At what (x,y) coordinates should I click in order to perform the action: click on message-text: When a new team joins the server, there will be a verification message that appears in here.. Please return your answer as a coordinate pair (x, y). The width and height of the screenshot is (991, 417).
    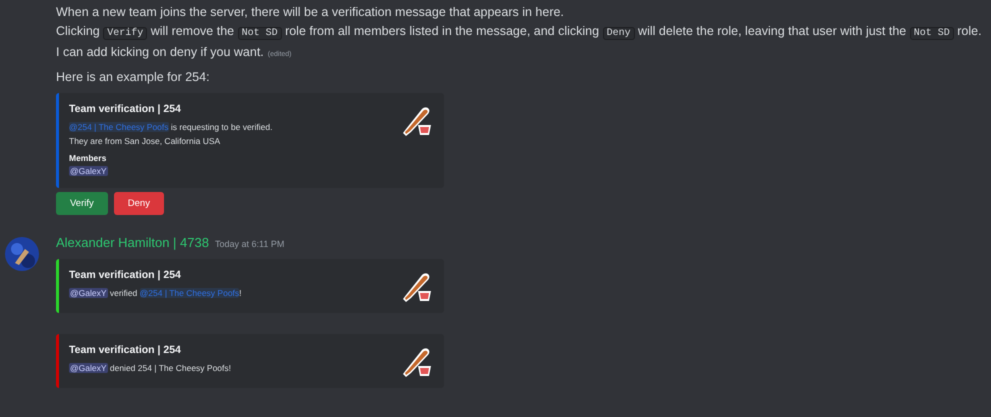
    Looking at the image, I should click on (310, 12).